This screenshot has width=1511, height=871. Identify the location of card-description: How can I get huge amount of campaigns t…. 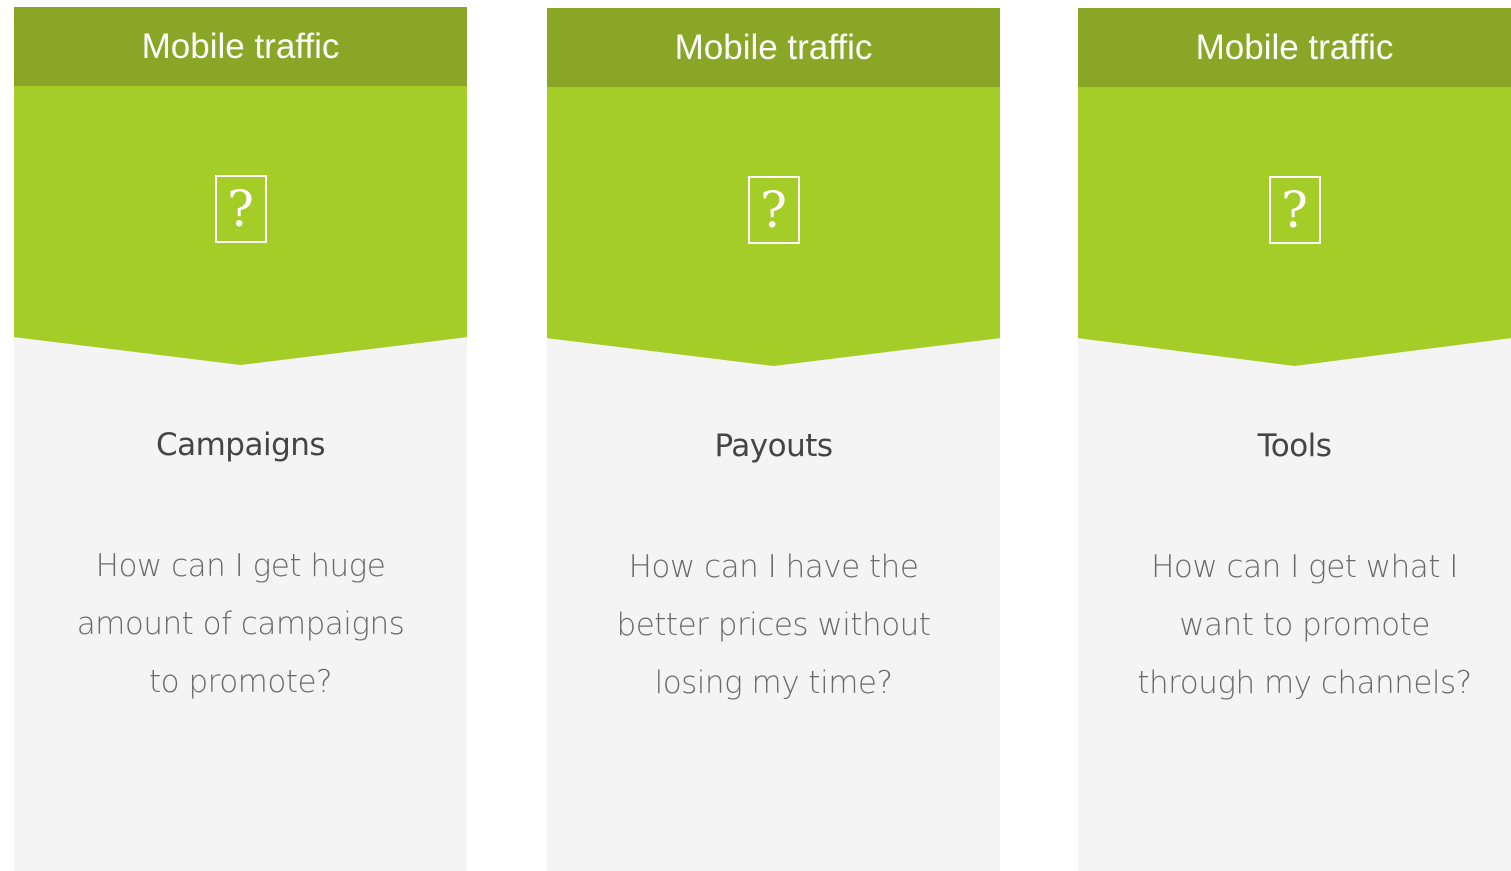
(240, 624).